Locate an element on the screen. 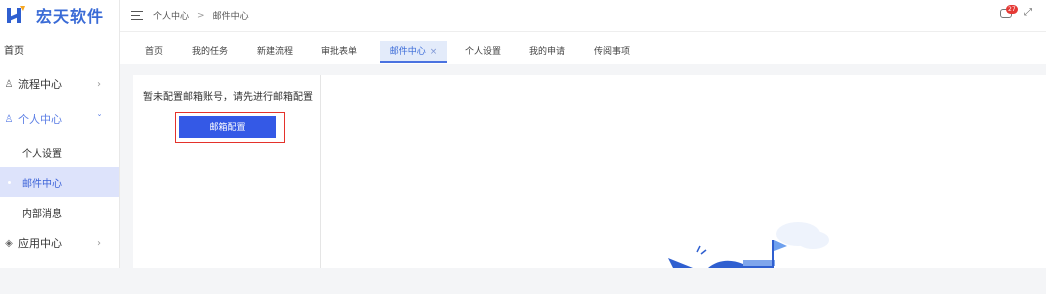  logo: 宏天软件 is located at coordinates (59, 15).